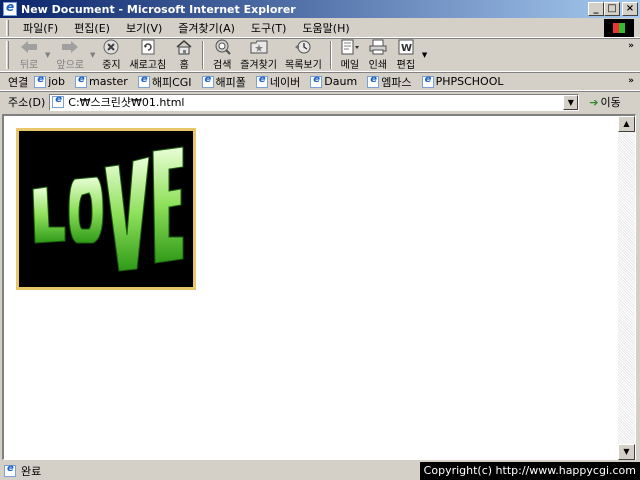 This screenshot has width=640, height=480. What do you see at coordinates (10, 470) in the screenshot?
I see `status-page-icon` at bounding box center [10, 470].